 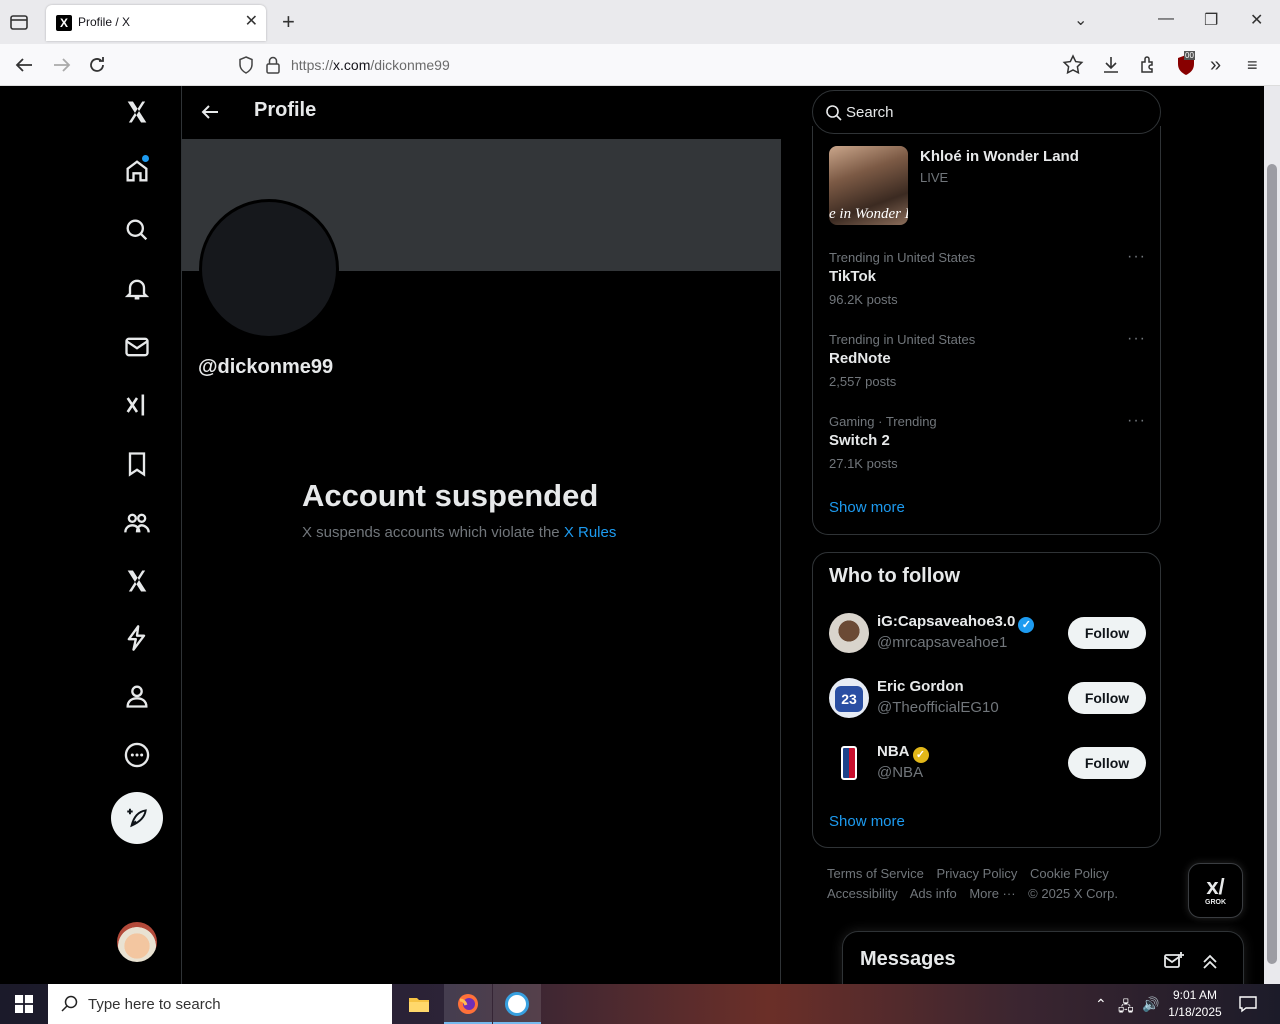 What do you see at coordinates (137, 755) in the screenshot?
I see `more-icon` at bounding box center [137, 755].